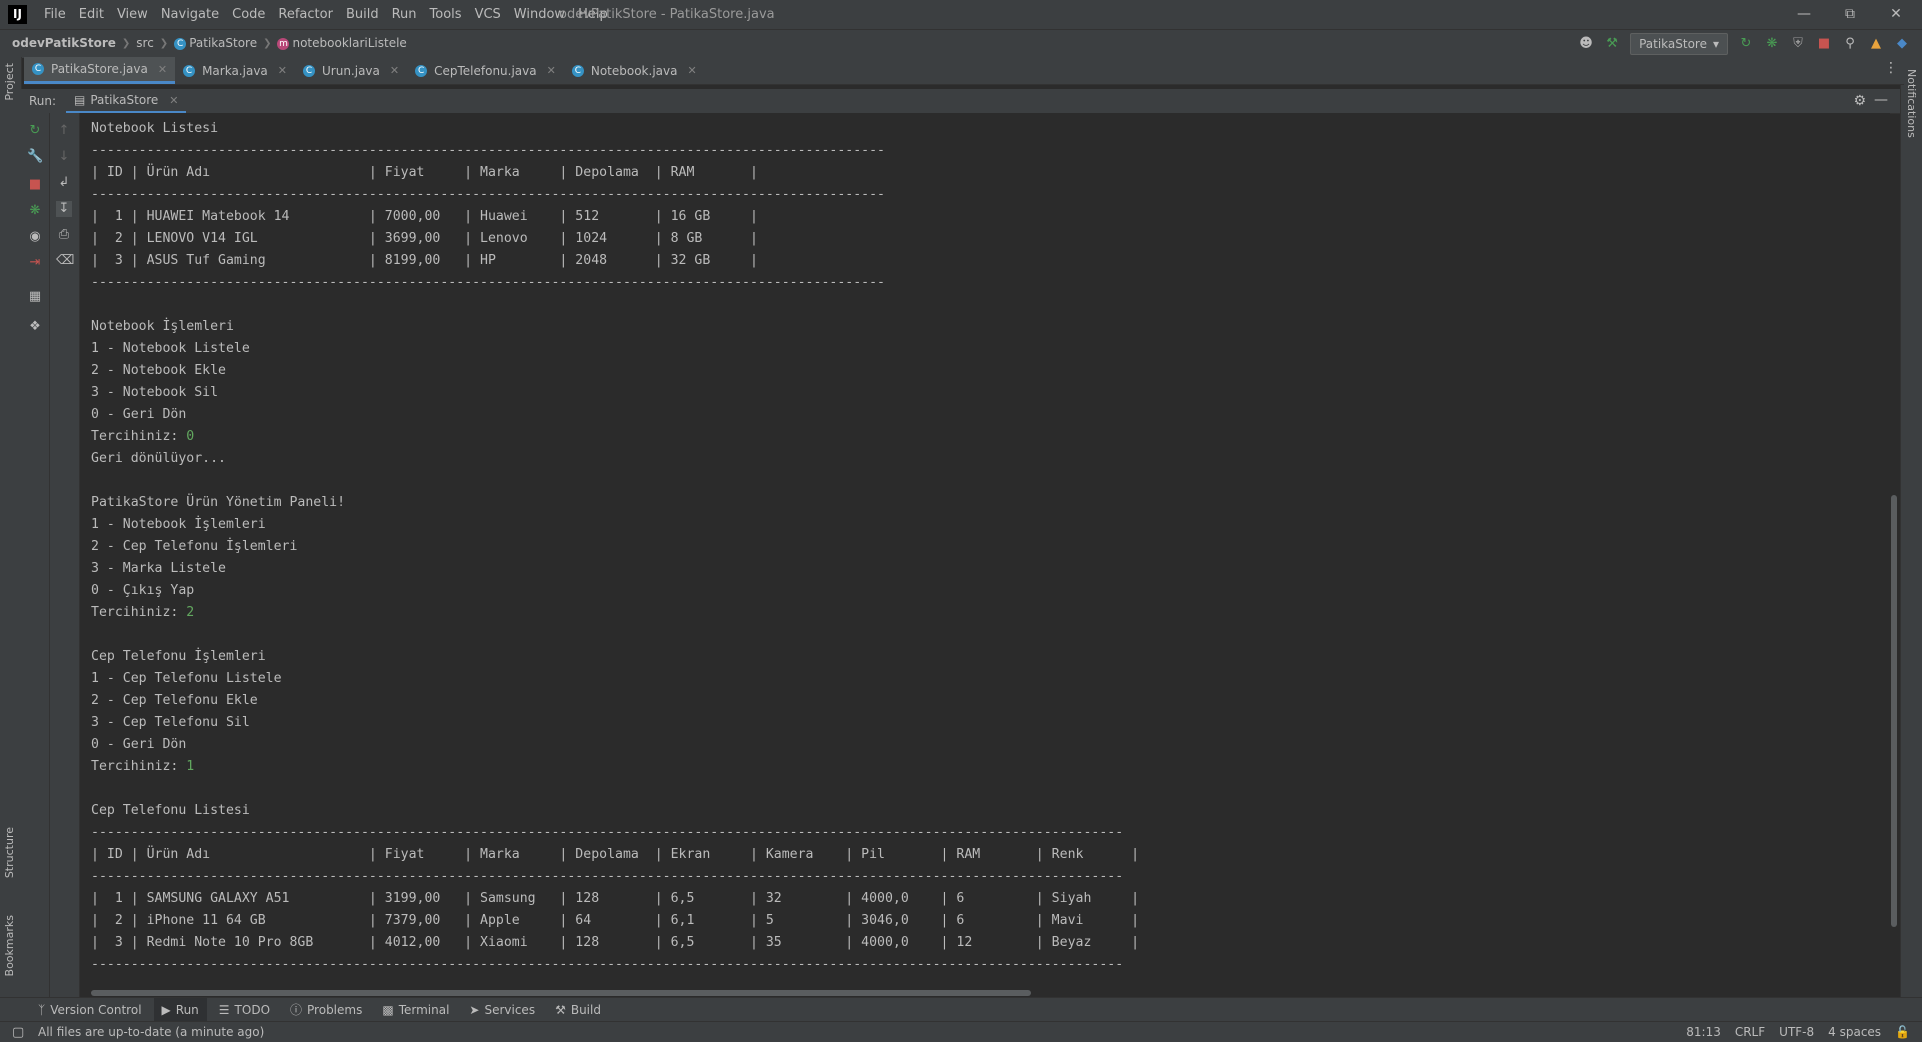  Describe the element at coordinates (64, 235) in the screenshot. I see `print-icon: ⎙` at that location.